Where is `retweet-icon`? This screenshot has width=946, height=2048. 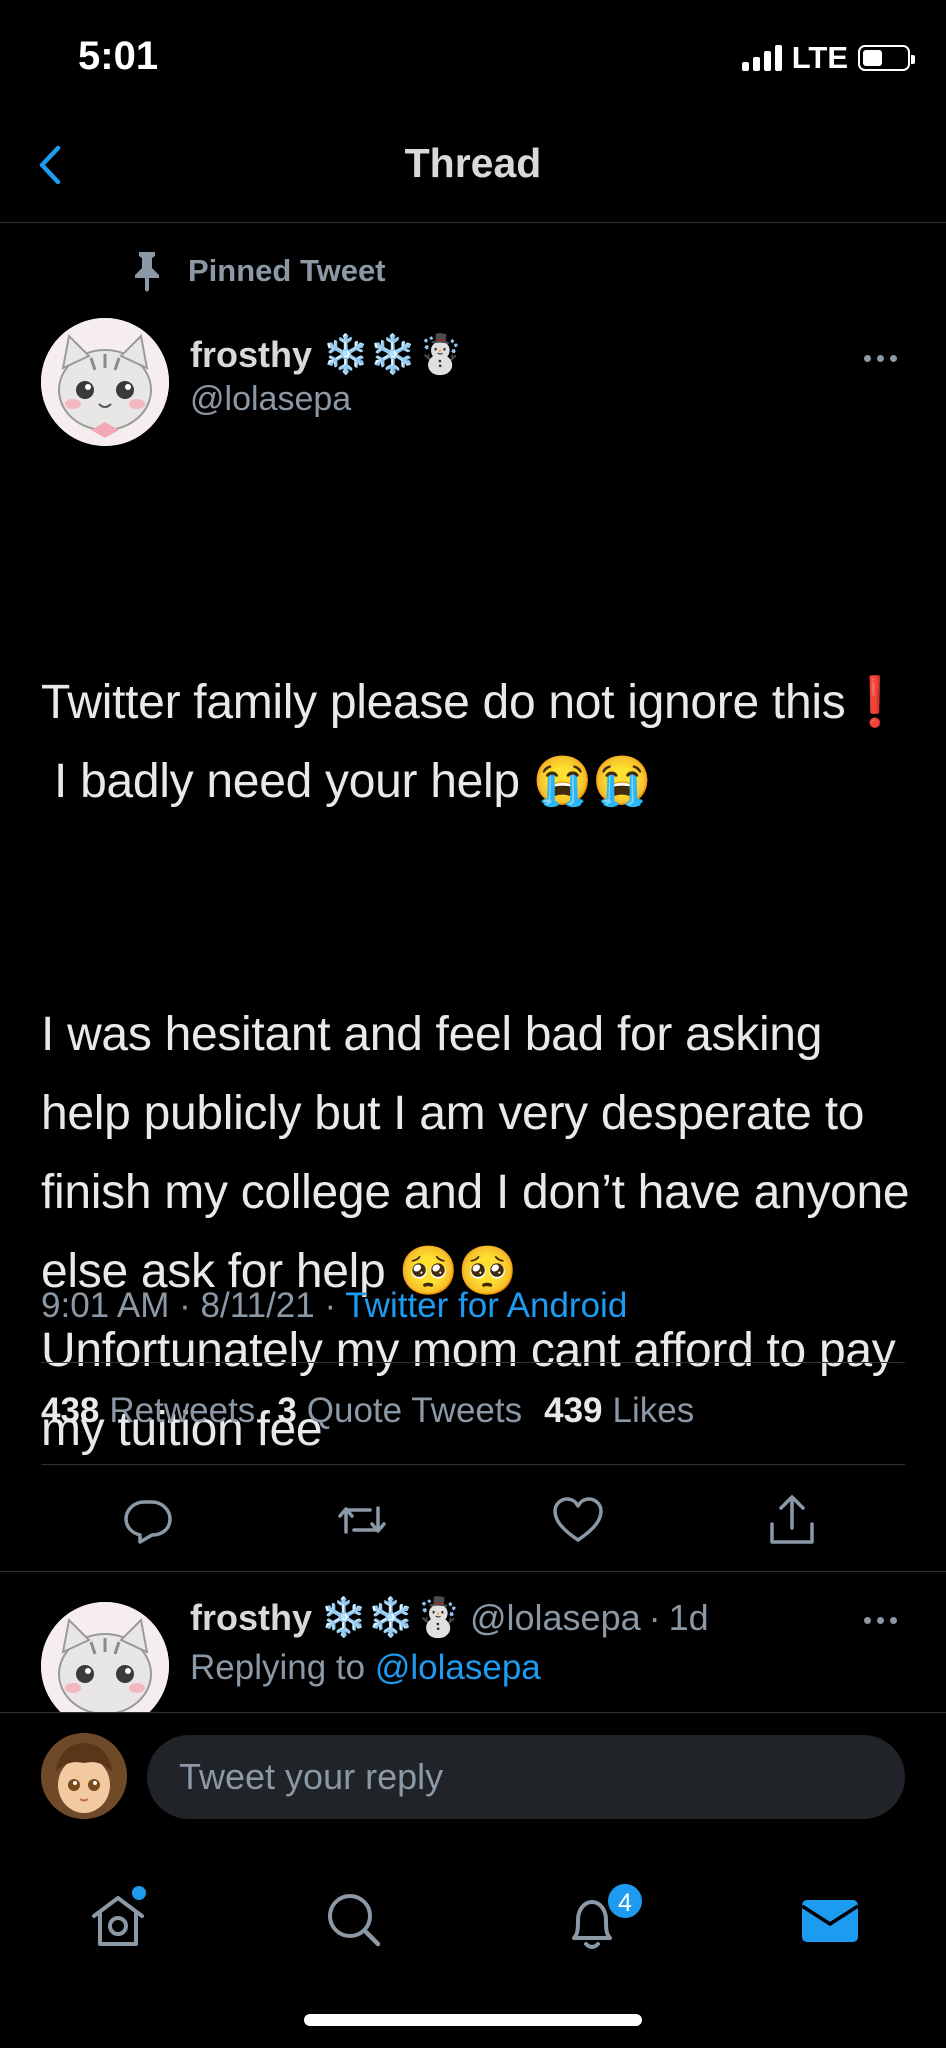 retweet-icon is located at coordinates (362, 1520).